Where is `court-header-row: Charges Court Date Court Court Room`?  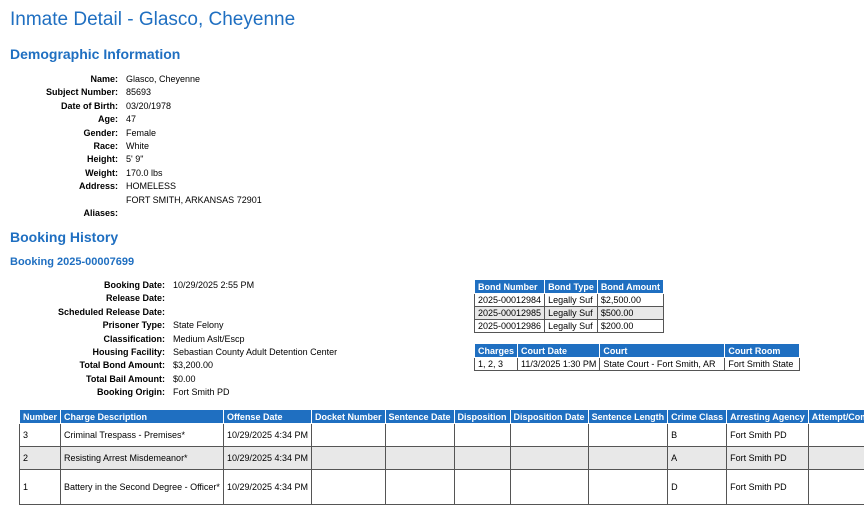 court-header-row: Charges Court Date Court Court Room is located at coordinates (637, 350).